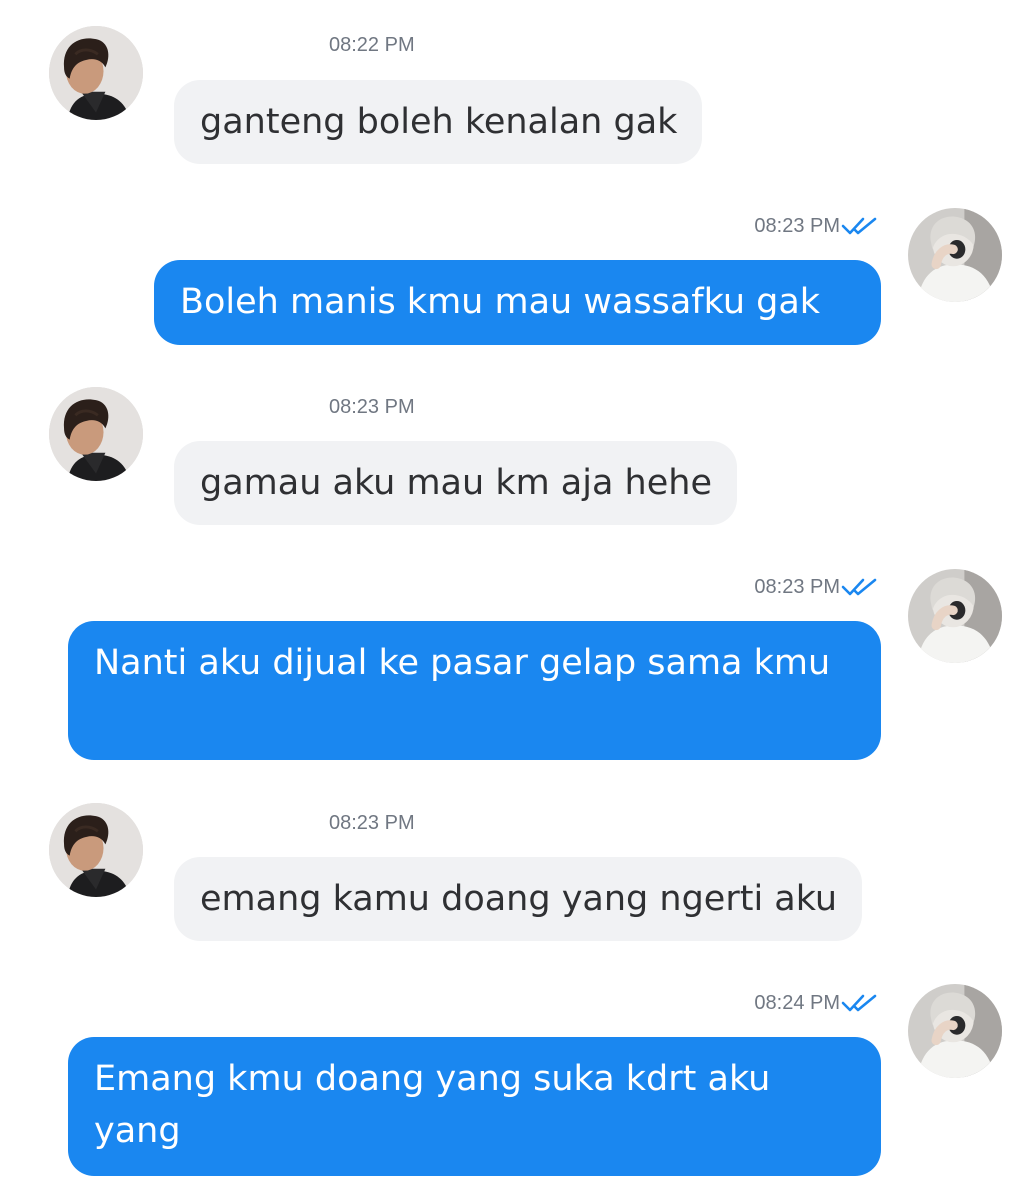 The width and height of the screenshot is (1019, 1200). I want to click on incoming-message-bubble: gamau aku mau km aja hehe, so click(455, 483).